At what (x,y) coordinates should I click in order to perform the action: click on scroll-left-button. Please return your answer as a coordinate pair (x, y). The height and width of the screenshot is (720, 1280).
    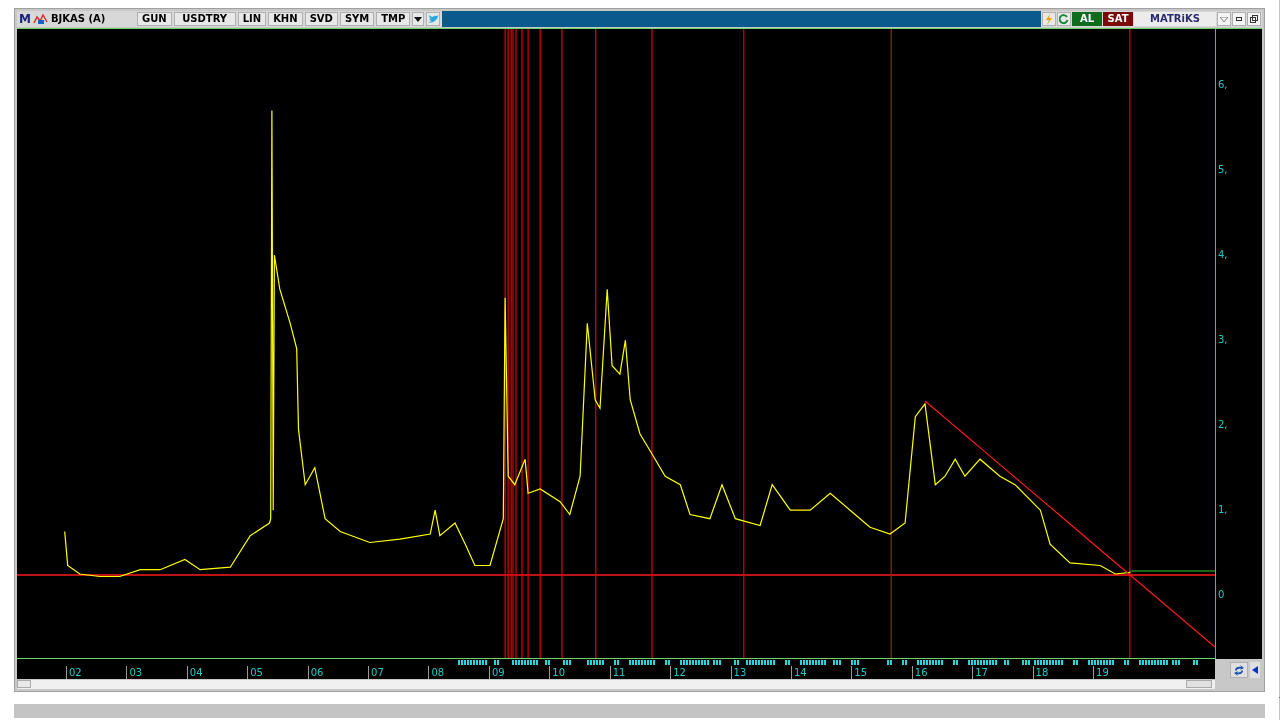
    Looking at the image, I should click on (1255, 670).